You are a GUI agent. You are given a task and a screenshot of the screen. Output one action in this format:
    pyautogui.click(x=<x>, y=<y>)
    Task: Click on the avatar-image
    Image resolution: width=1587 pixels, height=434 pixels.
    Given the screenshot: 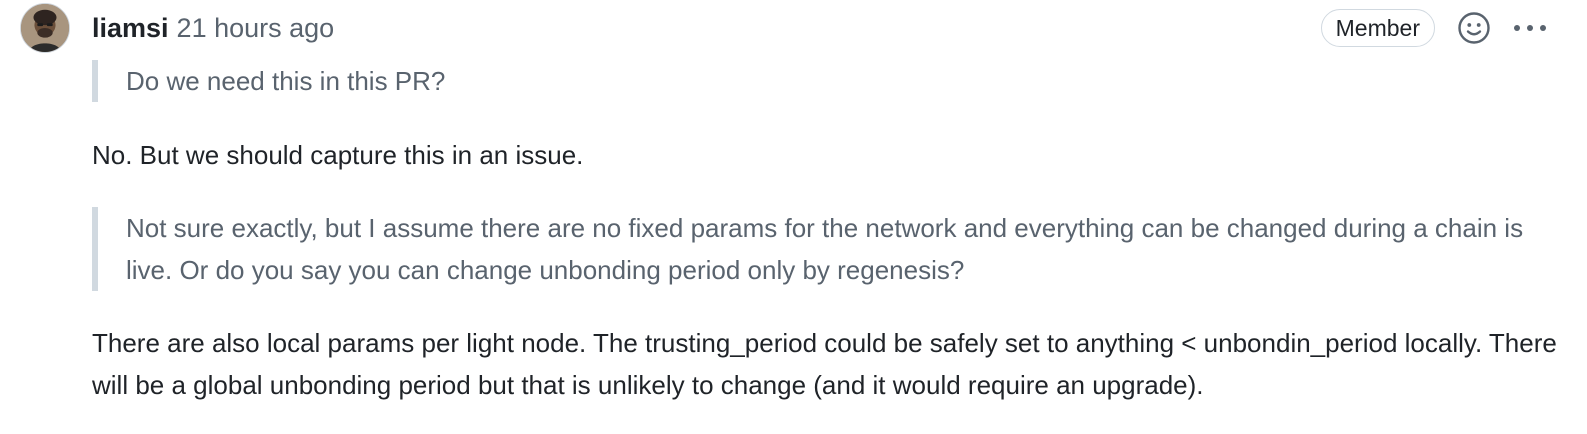 What is the action you would take?
    pyautogui.click(x=45, y=28)
    